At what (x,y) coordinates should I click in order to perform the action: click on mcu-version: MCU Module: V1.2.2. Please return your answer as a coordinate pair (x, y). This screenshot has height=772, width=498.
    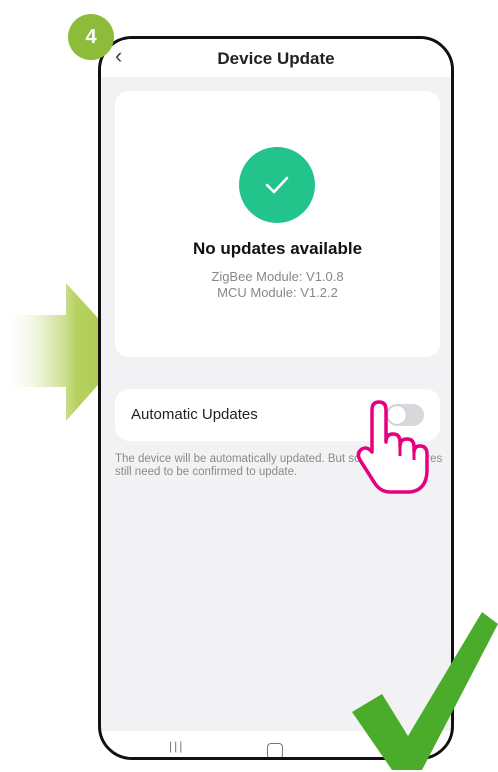
    Looking at the image, I should click on (277, 292).